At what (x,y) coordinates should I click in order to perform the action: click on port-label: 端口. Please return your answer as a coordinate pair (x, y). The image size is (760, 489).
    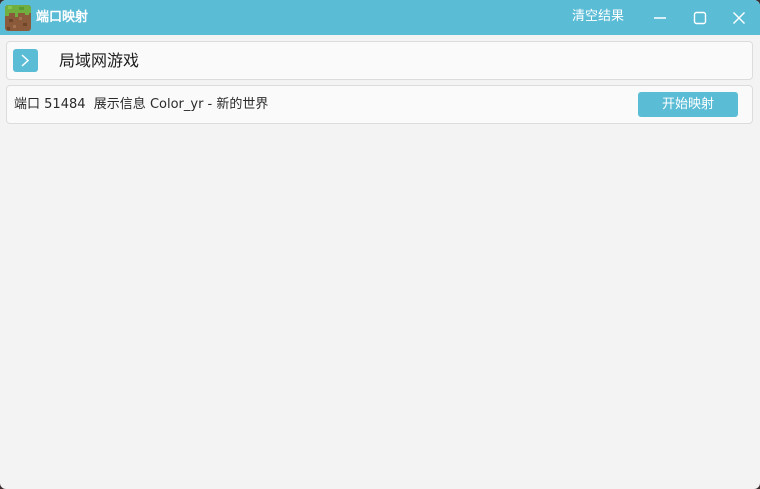
    Looking at the image, I should click on (27, 104).